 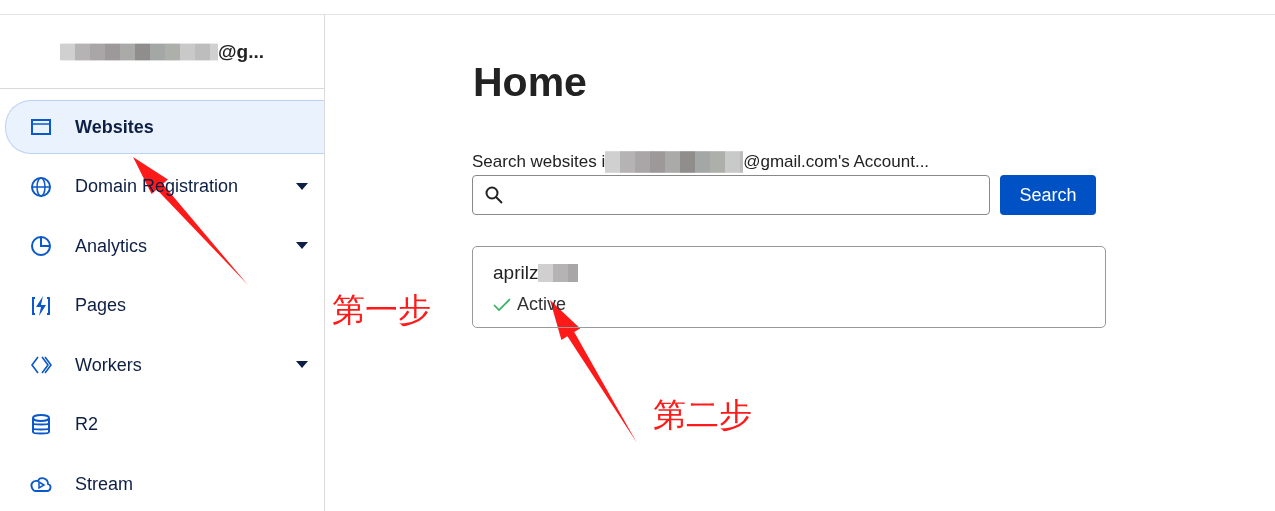 I want to click on annotation-label: 第一步, so click(x=381, y=310).